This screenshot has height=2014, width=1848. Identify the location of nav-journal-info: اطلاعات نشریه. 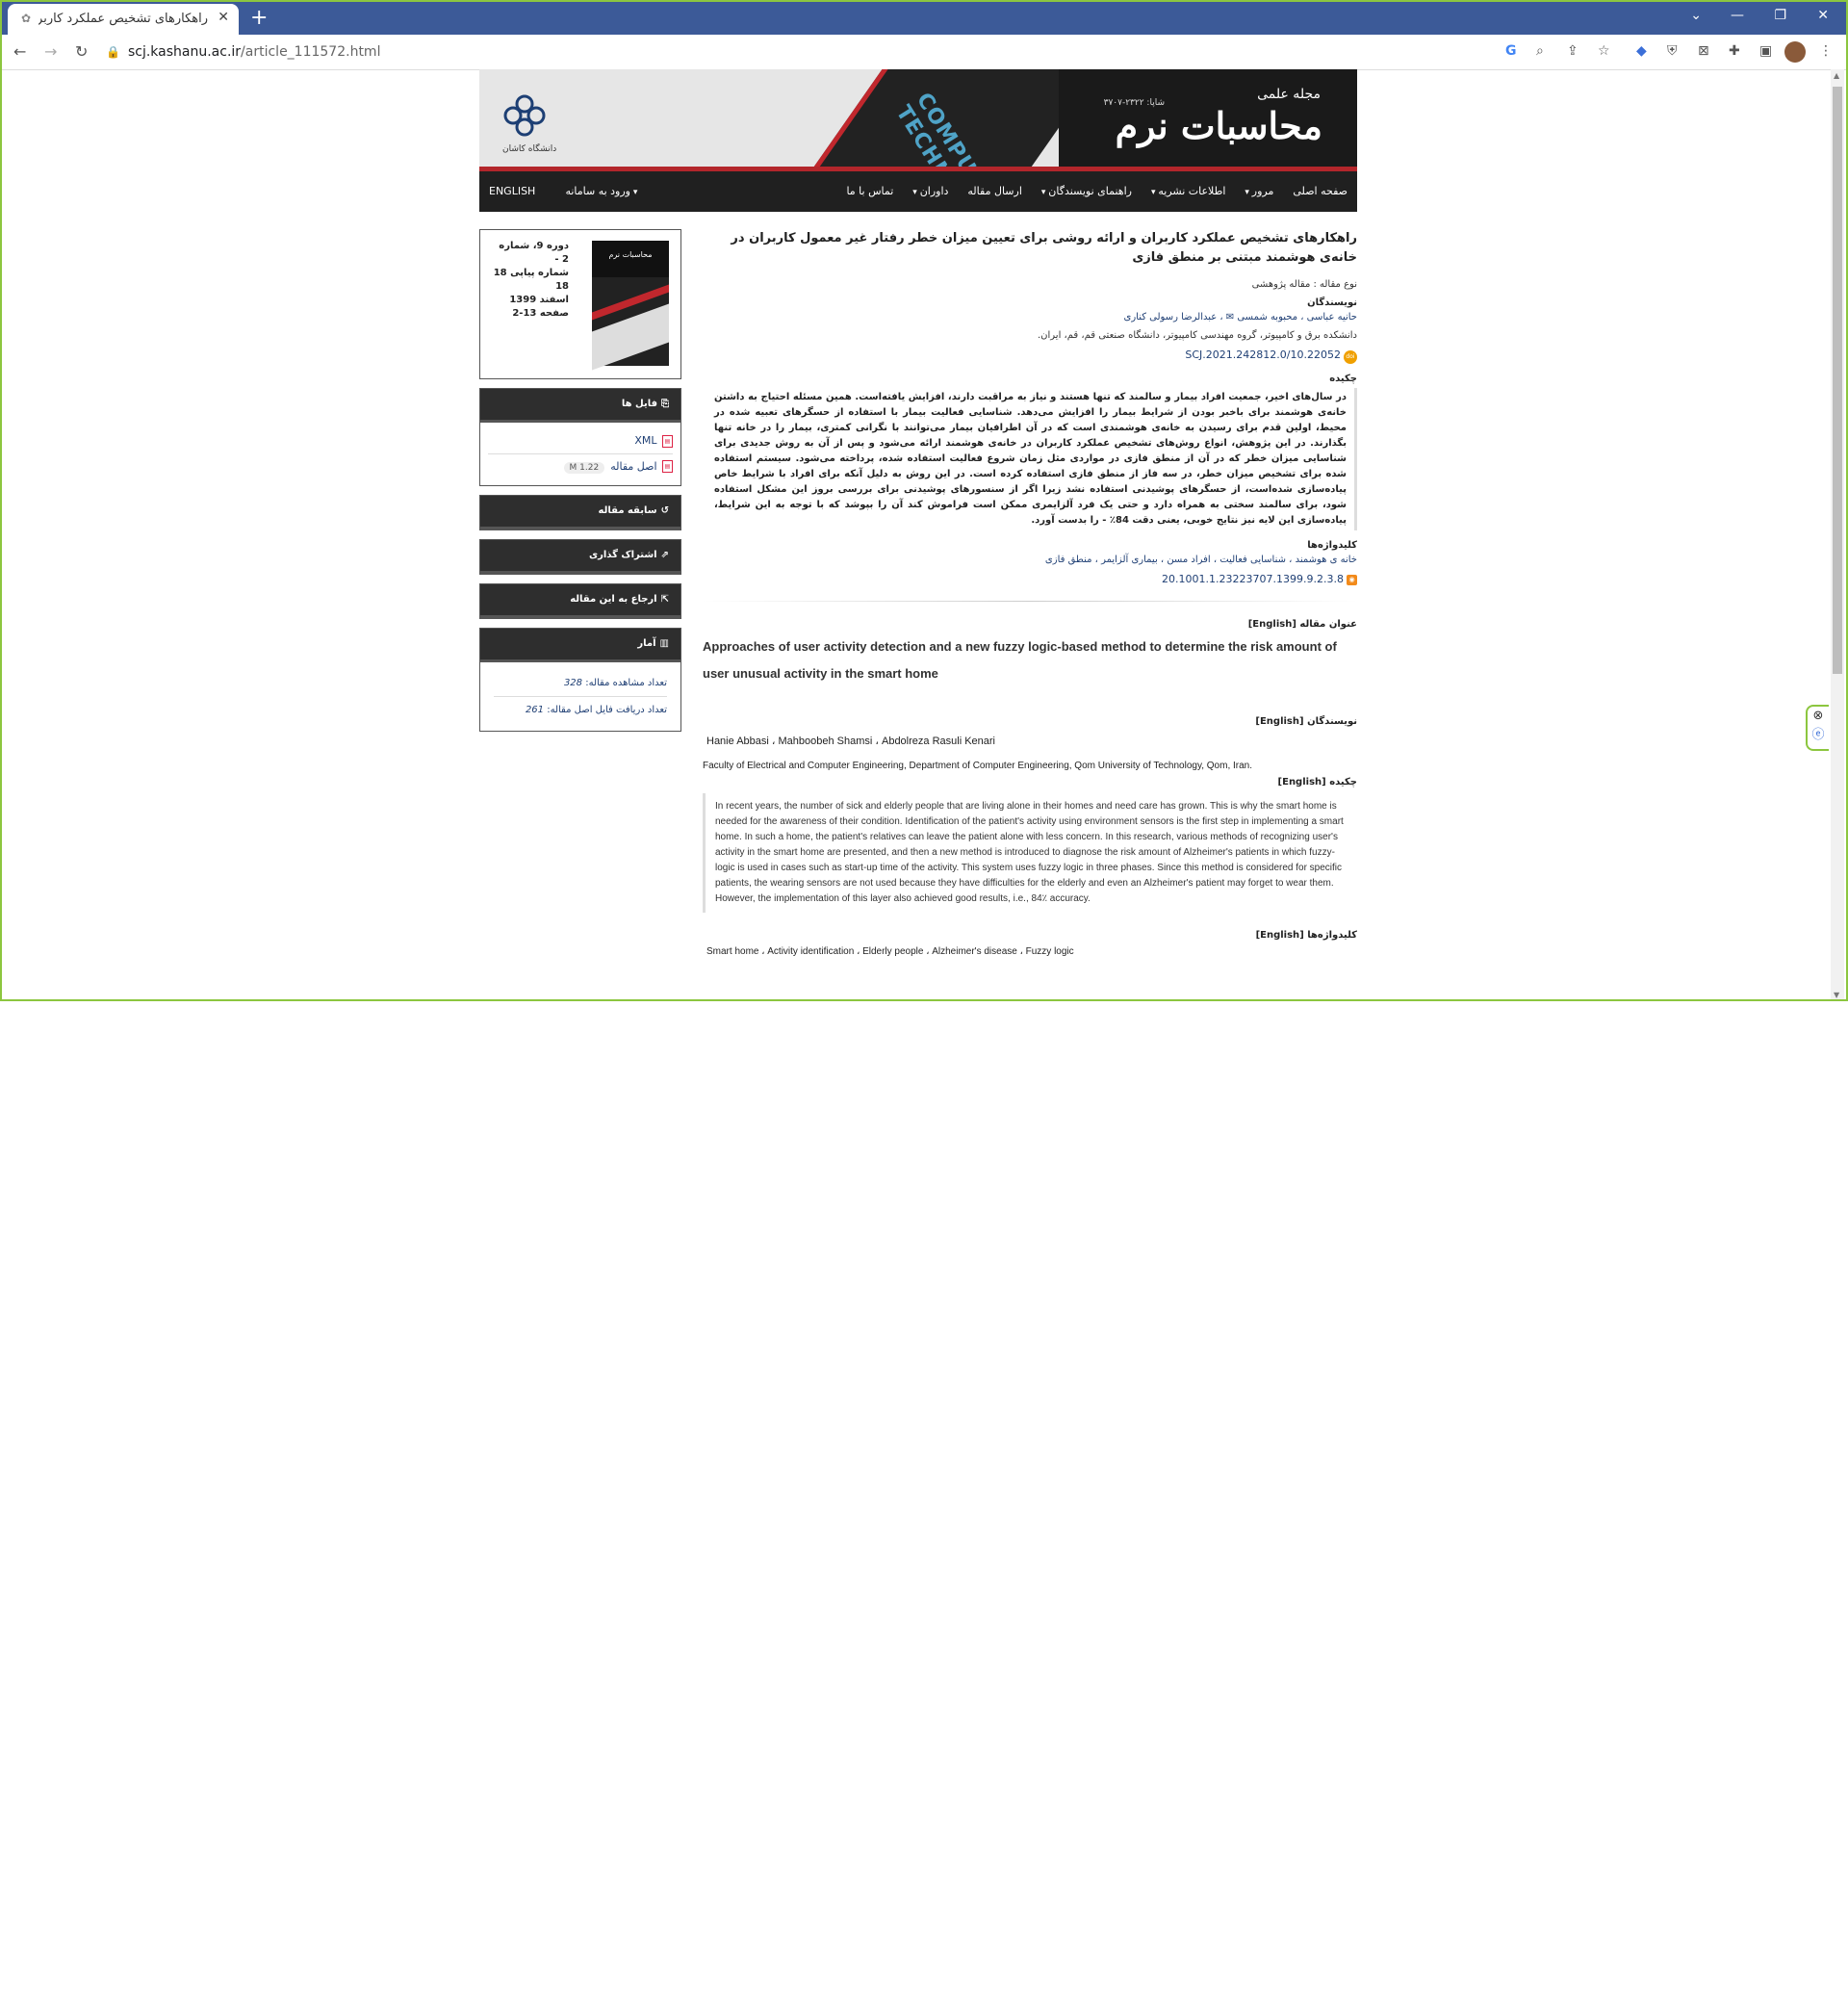
(1188, 192).